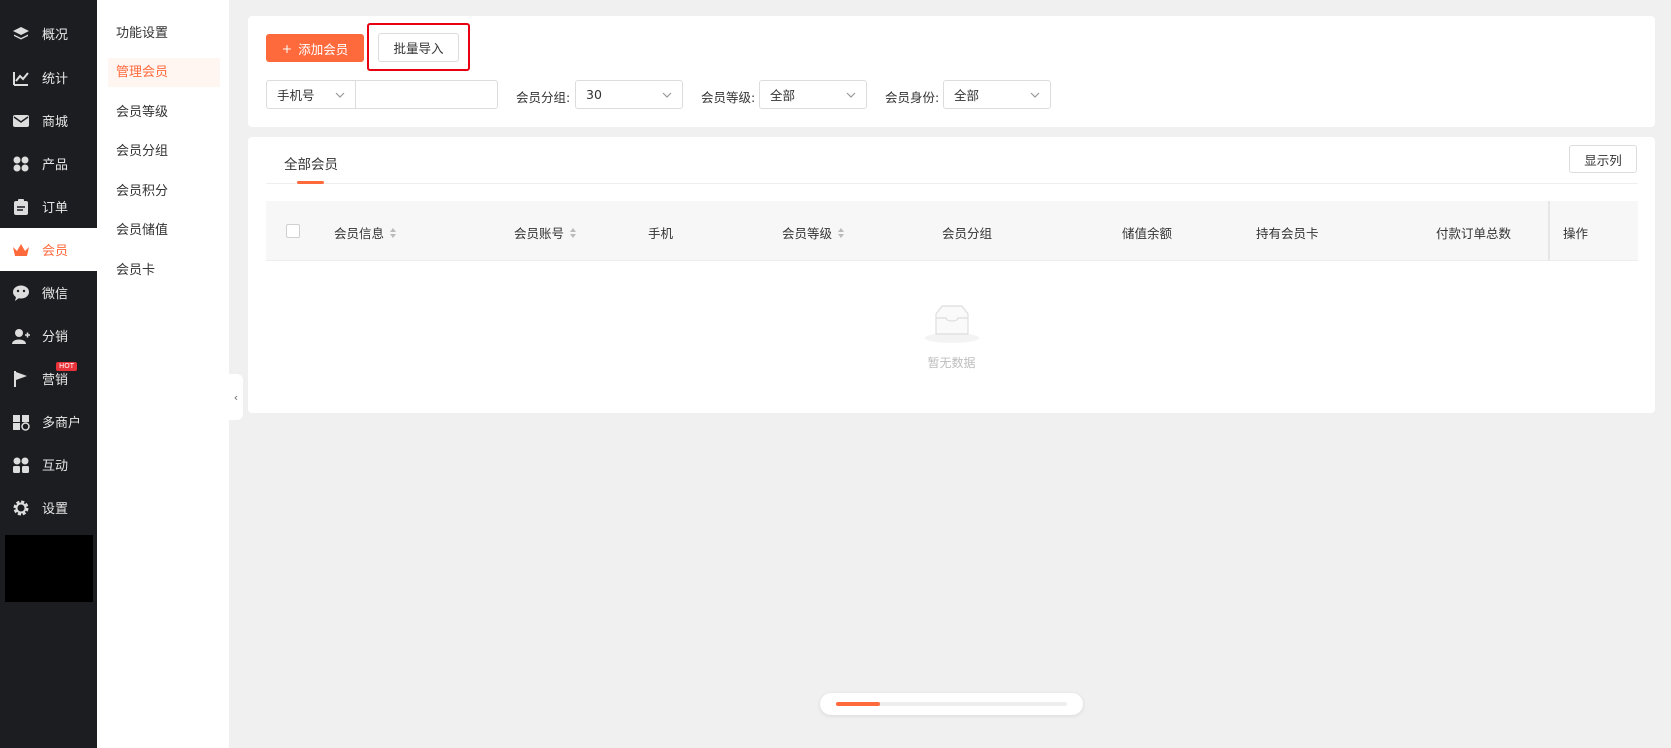  Describe the element at coordinates (48, 464) in the screenshot. I see `nav-item-interaction: 互动` at that location.